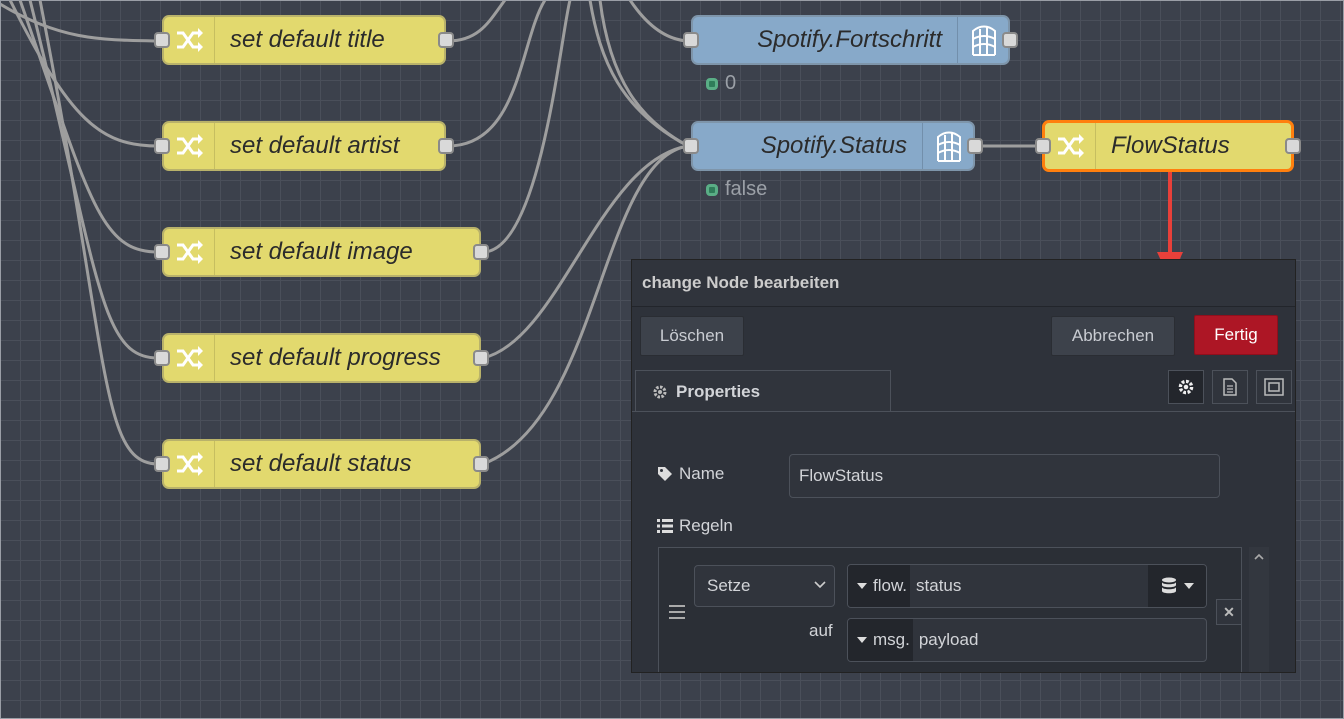 Image resolution: width=1344 pixels, height=719 pixels. I want to click on list-icon, so click(665, 526).